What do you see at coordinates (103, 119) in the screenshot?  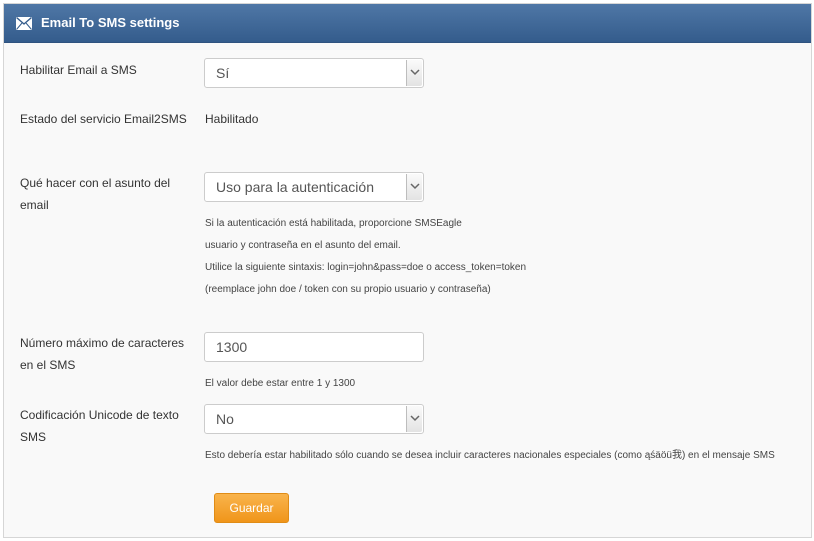 I see `status-label: Estado del servicio Email2SMS` at bounding box center [103, 119].